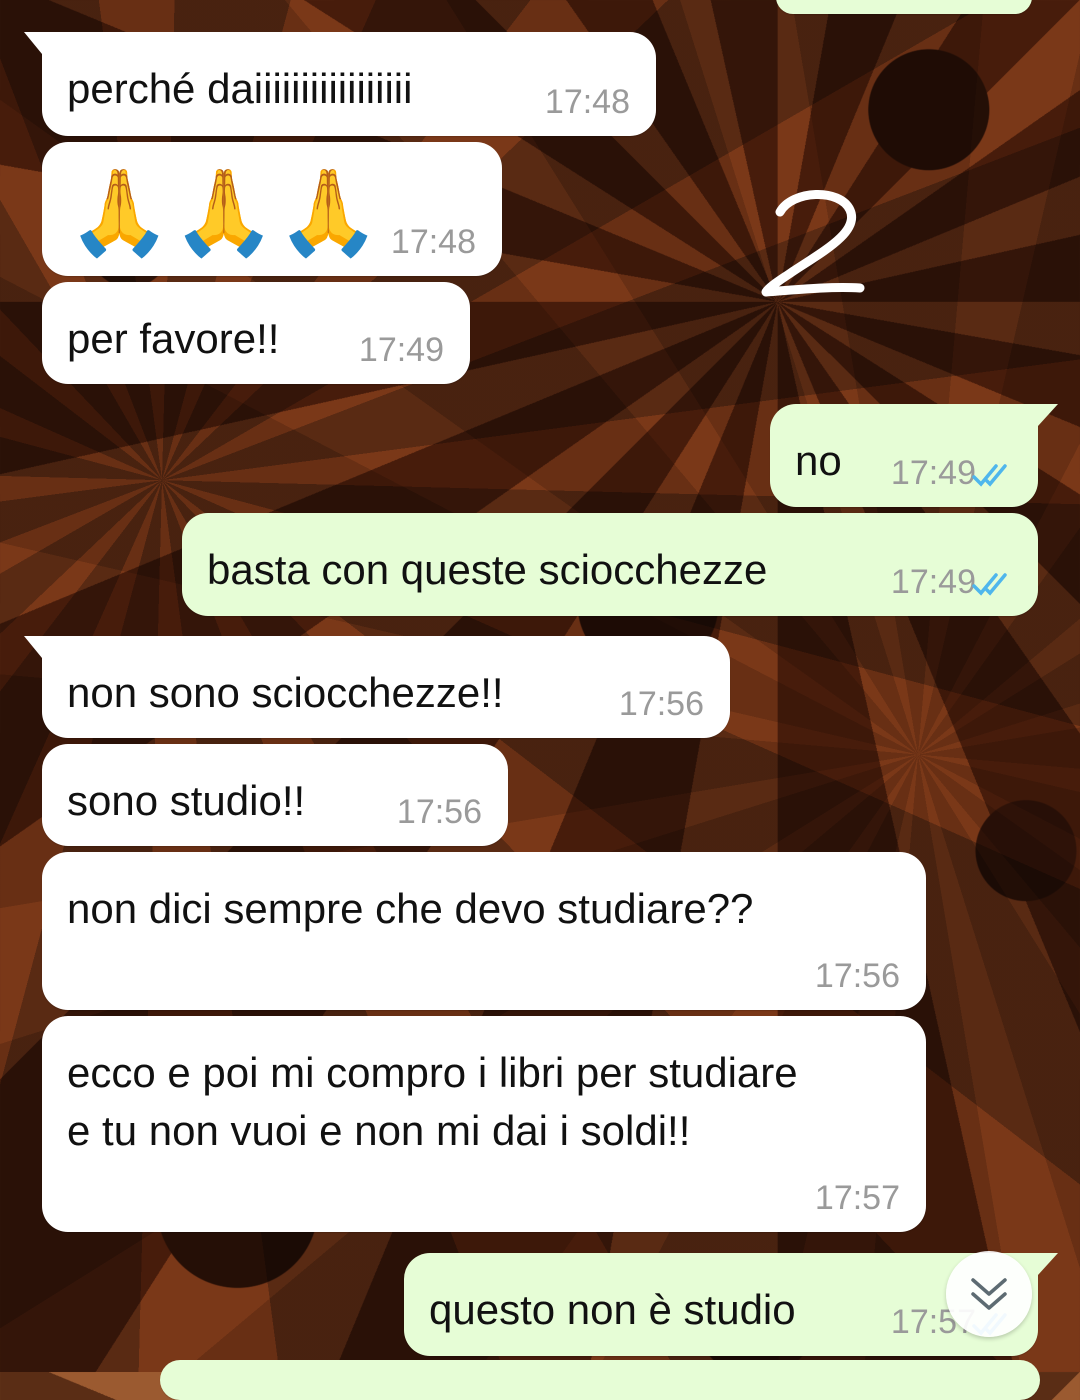 The width and height of the screenshot is (1080, 1400). I want to click on scroll-to-bottom-button, so click(989, 1294).